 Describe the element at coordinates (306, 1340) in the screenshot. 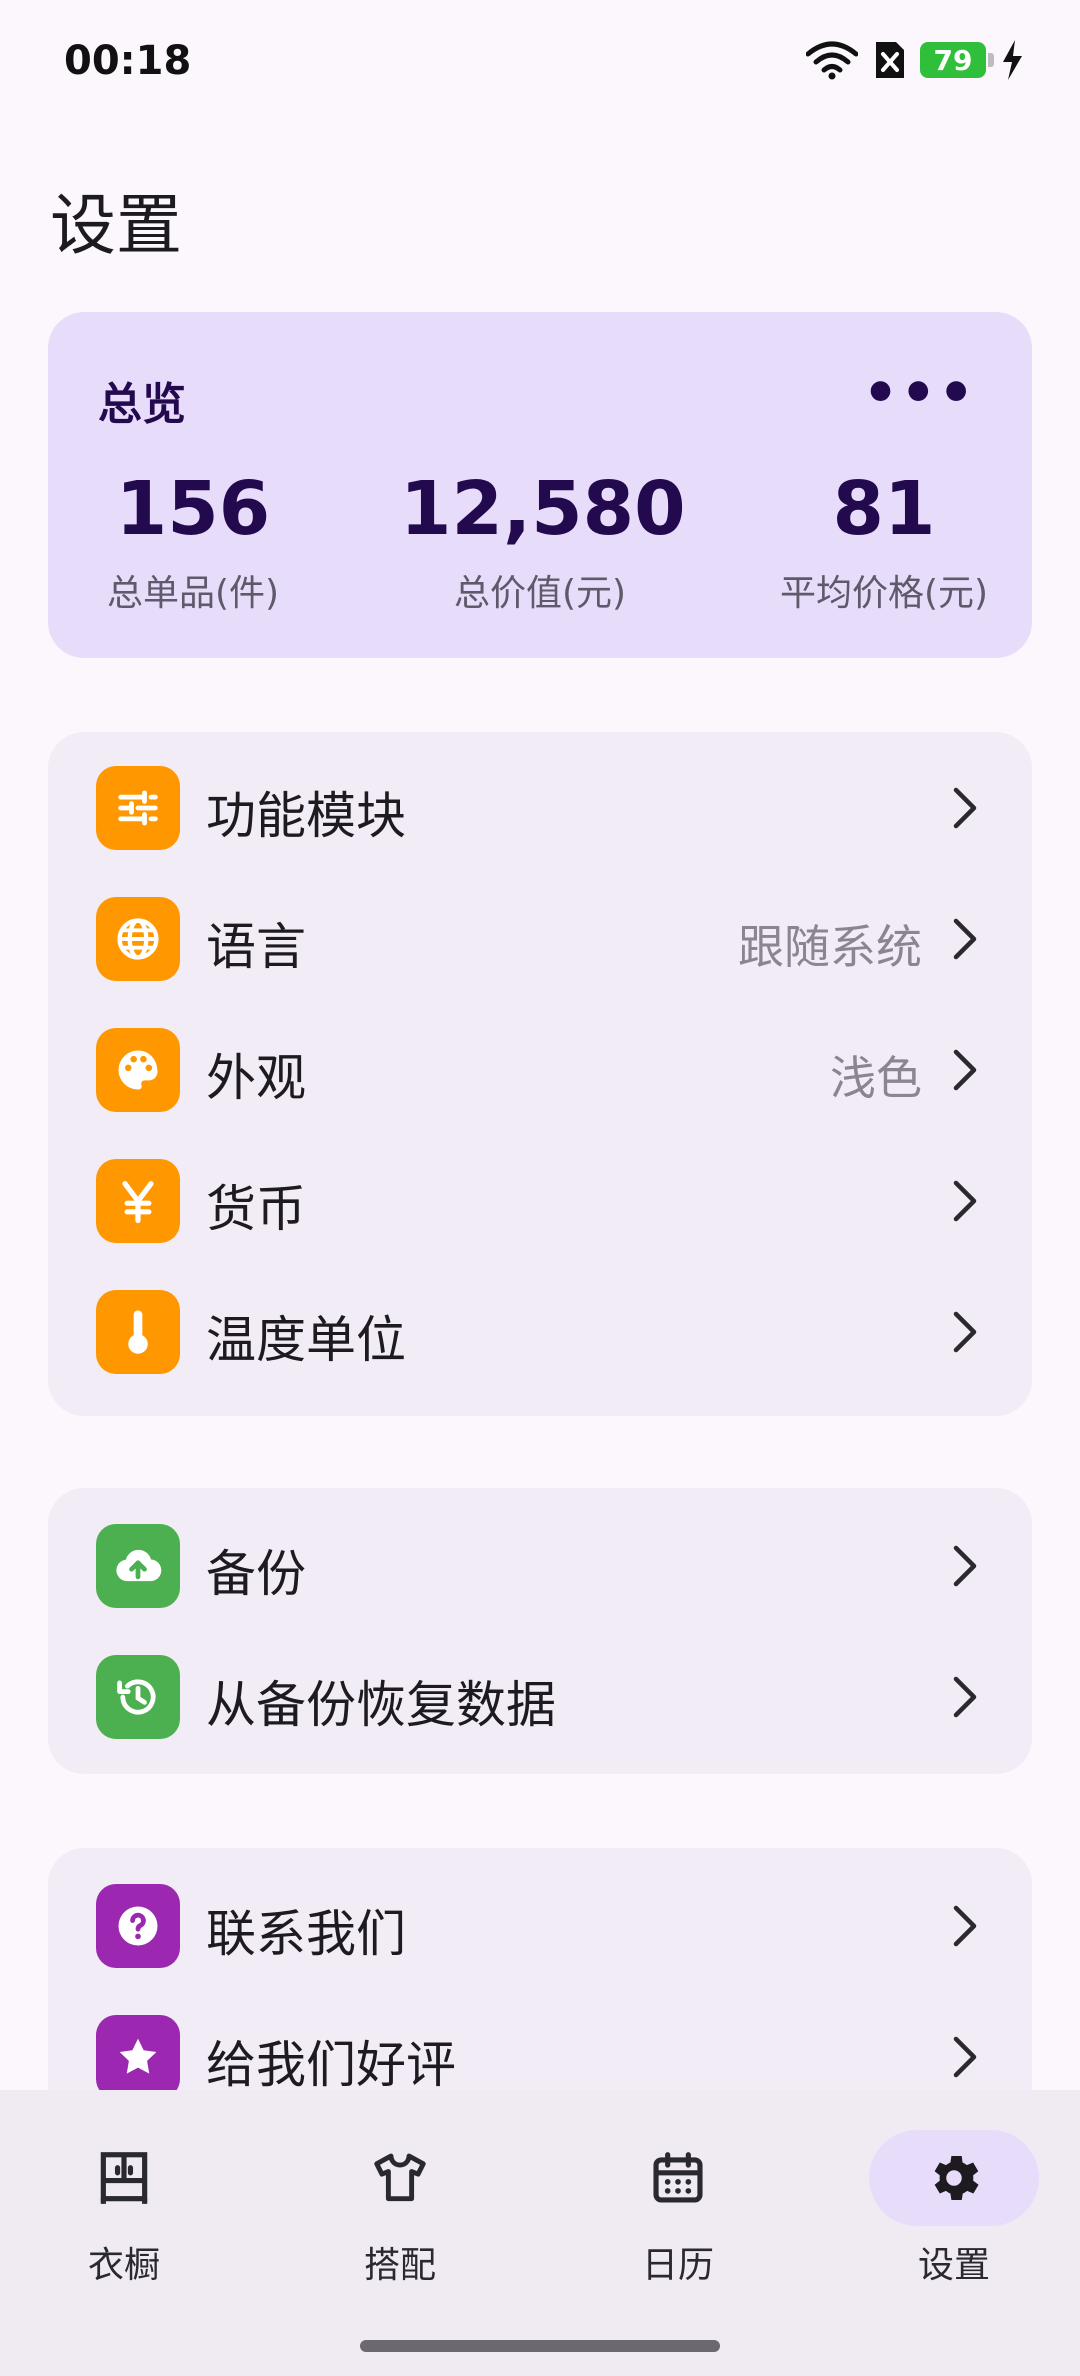

I see `settings-item-label: 温度单位` at that location.